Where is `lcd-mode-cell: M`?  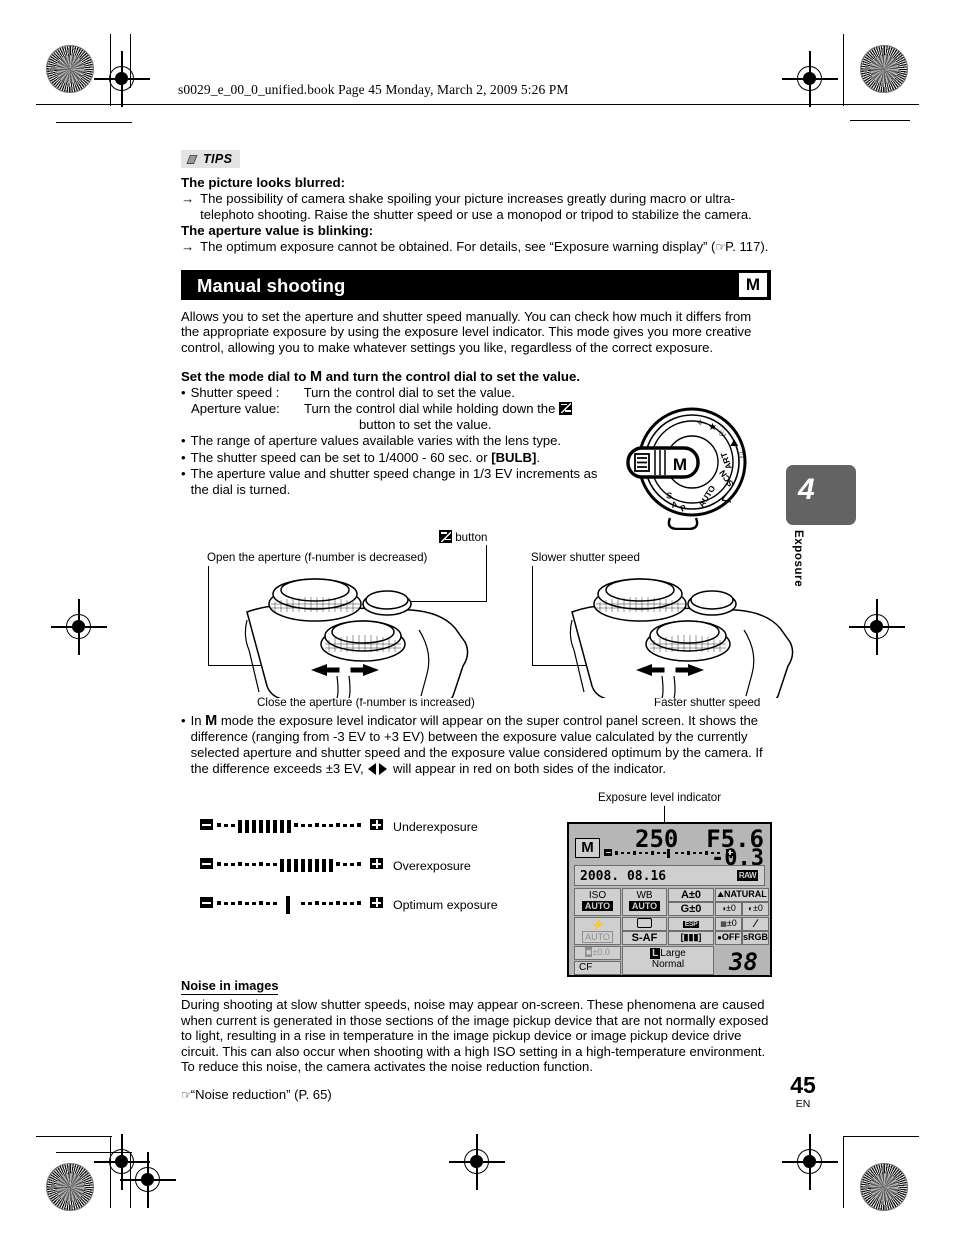
lcd-mode-cell: M is located at coordinates (587, 848).